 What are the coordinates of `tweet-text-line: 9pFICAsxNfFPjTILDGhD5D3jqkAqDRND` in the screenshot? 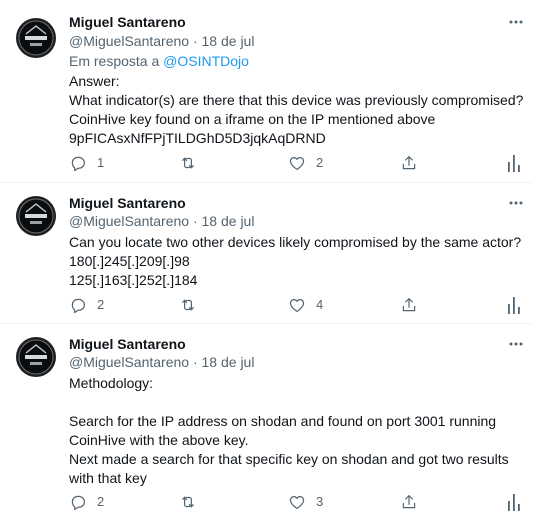 It's located at (197, 138).